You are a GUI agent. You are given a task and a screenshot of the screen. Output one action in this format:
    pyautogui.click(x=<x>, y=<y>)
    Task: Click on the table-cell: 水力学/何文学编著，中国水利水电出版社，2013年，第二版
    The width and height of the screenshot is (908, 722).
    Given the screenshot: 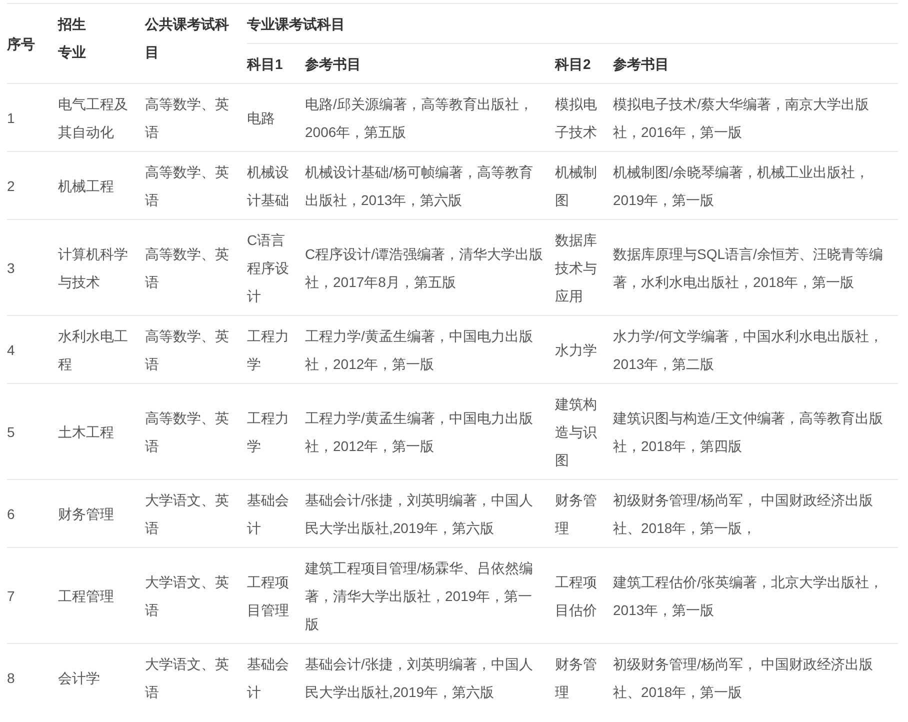 What is the action you would take?
    pyautogui.click(x=755, y=350)
    